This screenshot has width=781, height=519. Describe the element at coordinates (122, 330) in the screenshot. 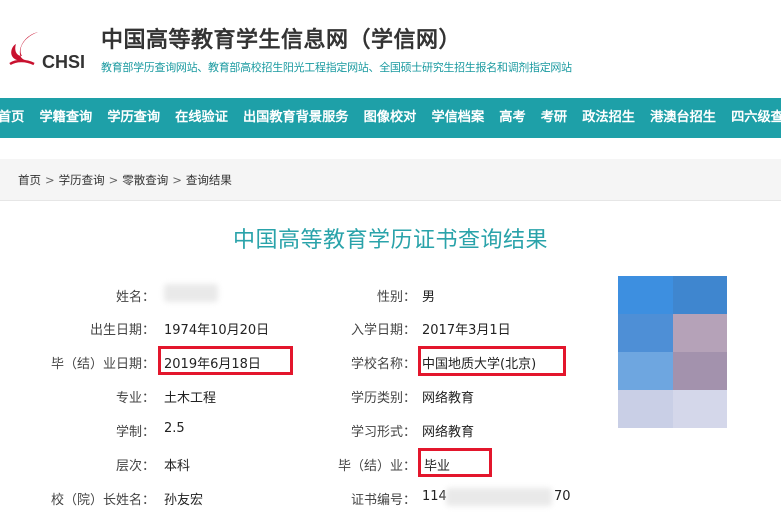

I see `birth-date-label: 出生日期：` at that location.